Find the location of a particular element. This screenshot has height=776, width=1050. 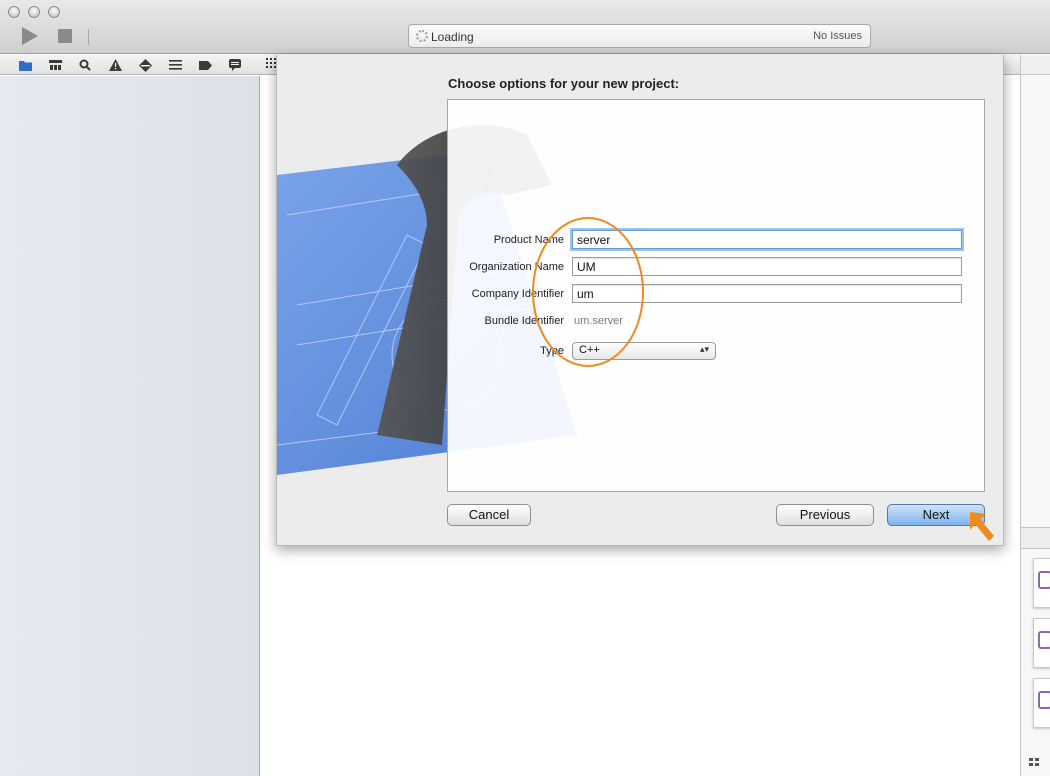

bundle-identifier-label: Bundle Identifier is located at coordinates (524, 321).